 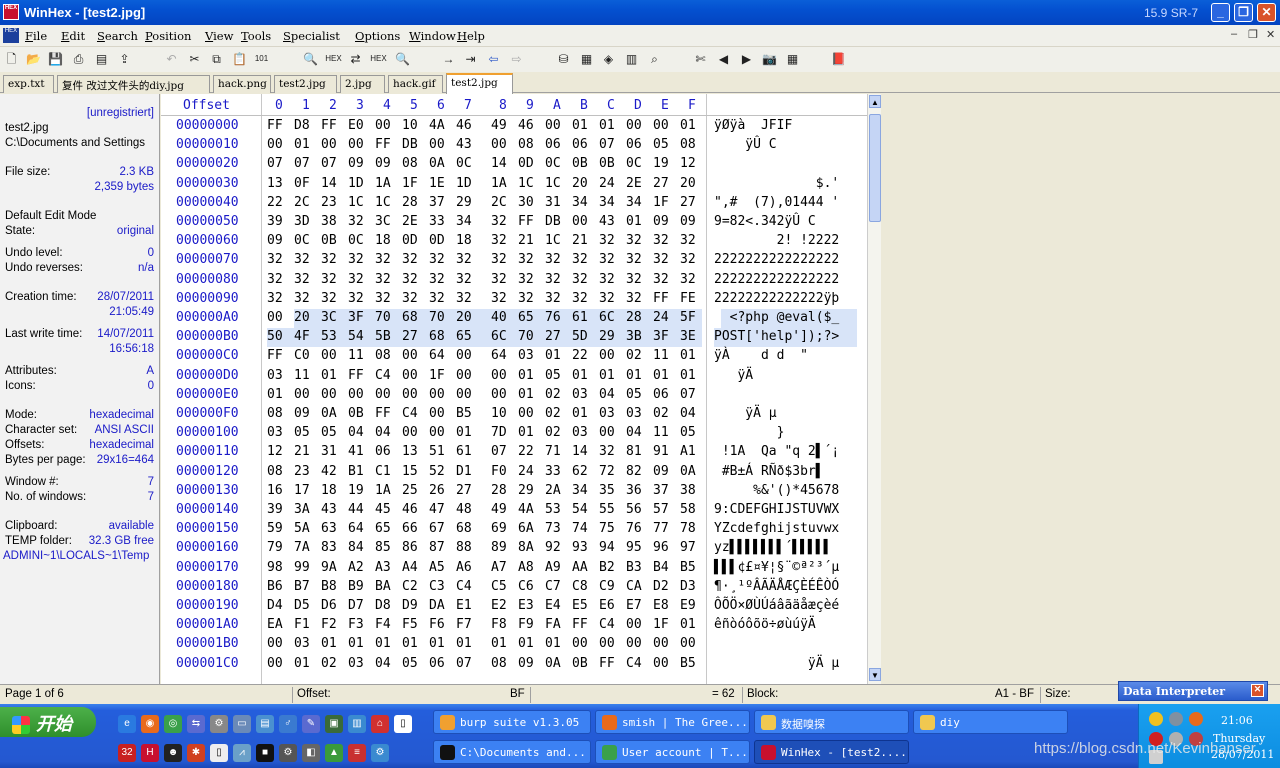 I want to click on hex-byte: 1A, so click(x=386, y=490).